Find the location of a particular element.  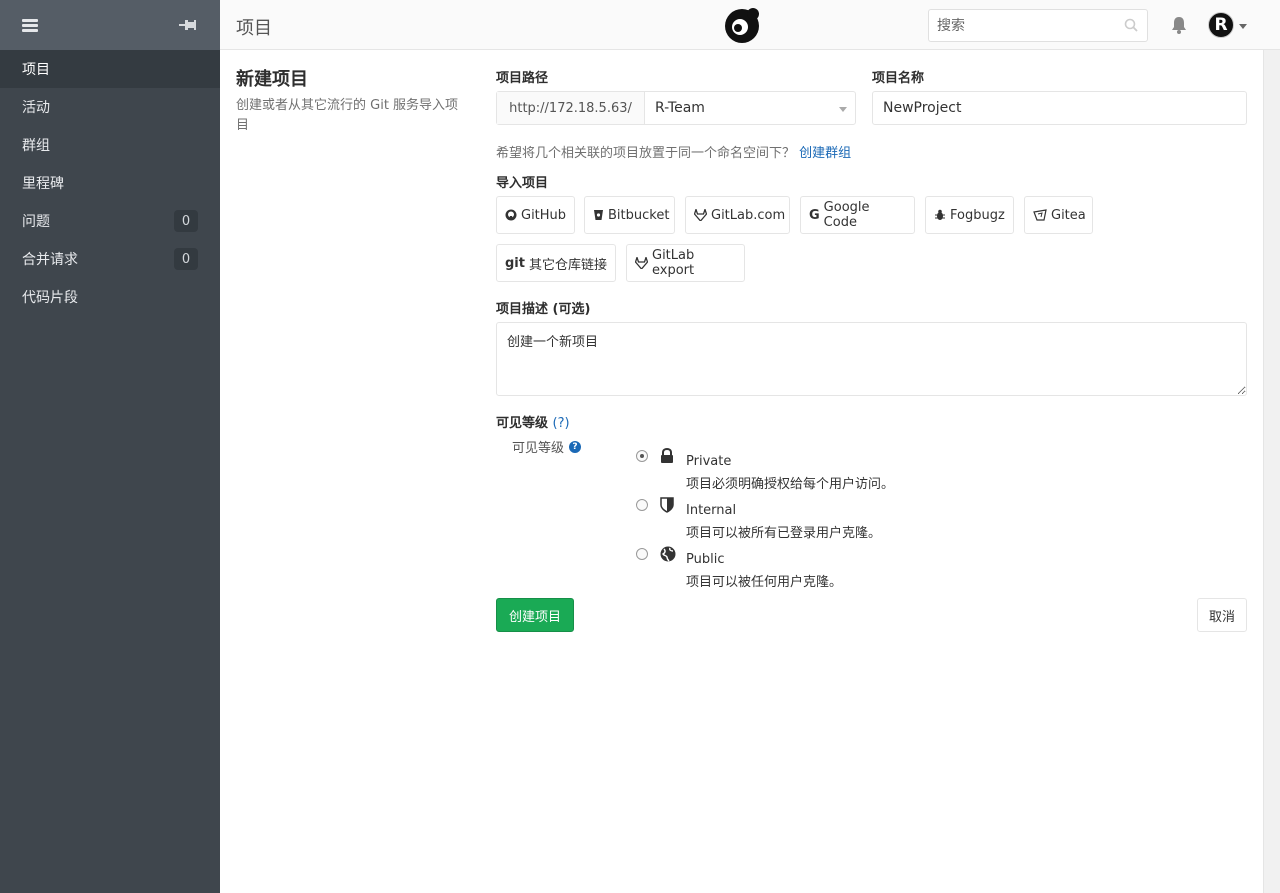

path-prefix: http://172.18.5.63/ is located at coordinates (571, 108).